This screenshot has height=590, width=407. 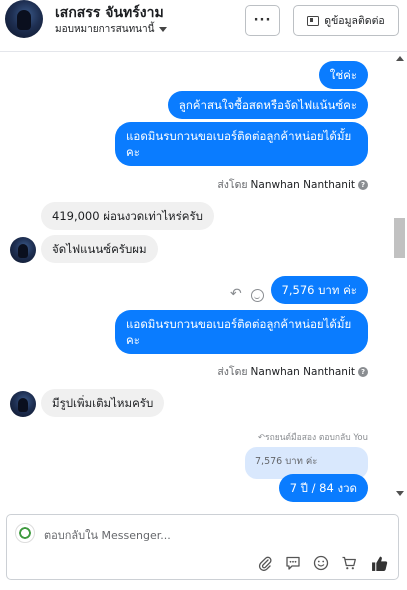 What do you see at coordinates (400, 58) in the screenshot?
I see `scroll-up-arrow-icon` at bounding box center [400, 58].